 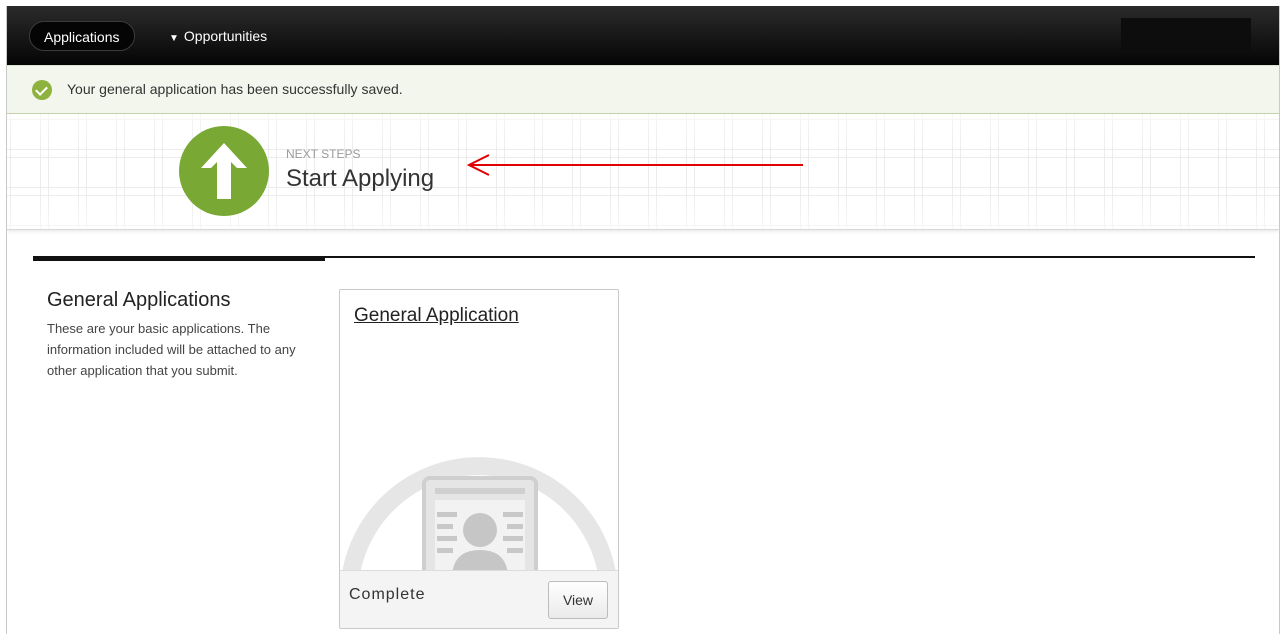 What do you see at coordinates (634, 165) in the screenshot?
I see `red-annotation-arrow-icon` at bounding box center [634, 165].